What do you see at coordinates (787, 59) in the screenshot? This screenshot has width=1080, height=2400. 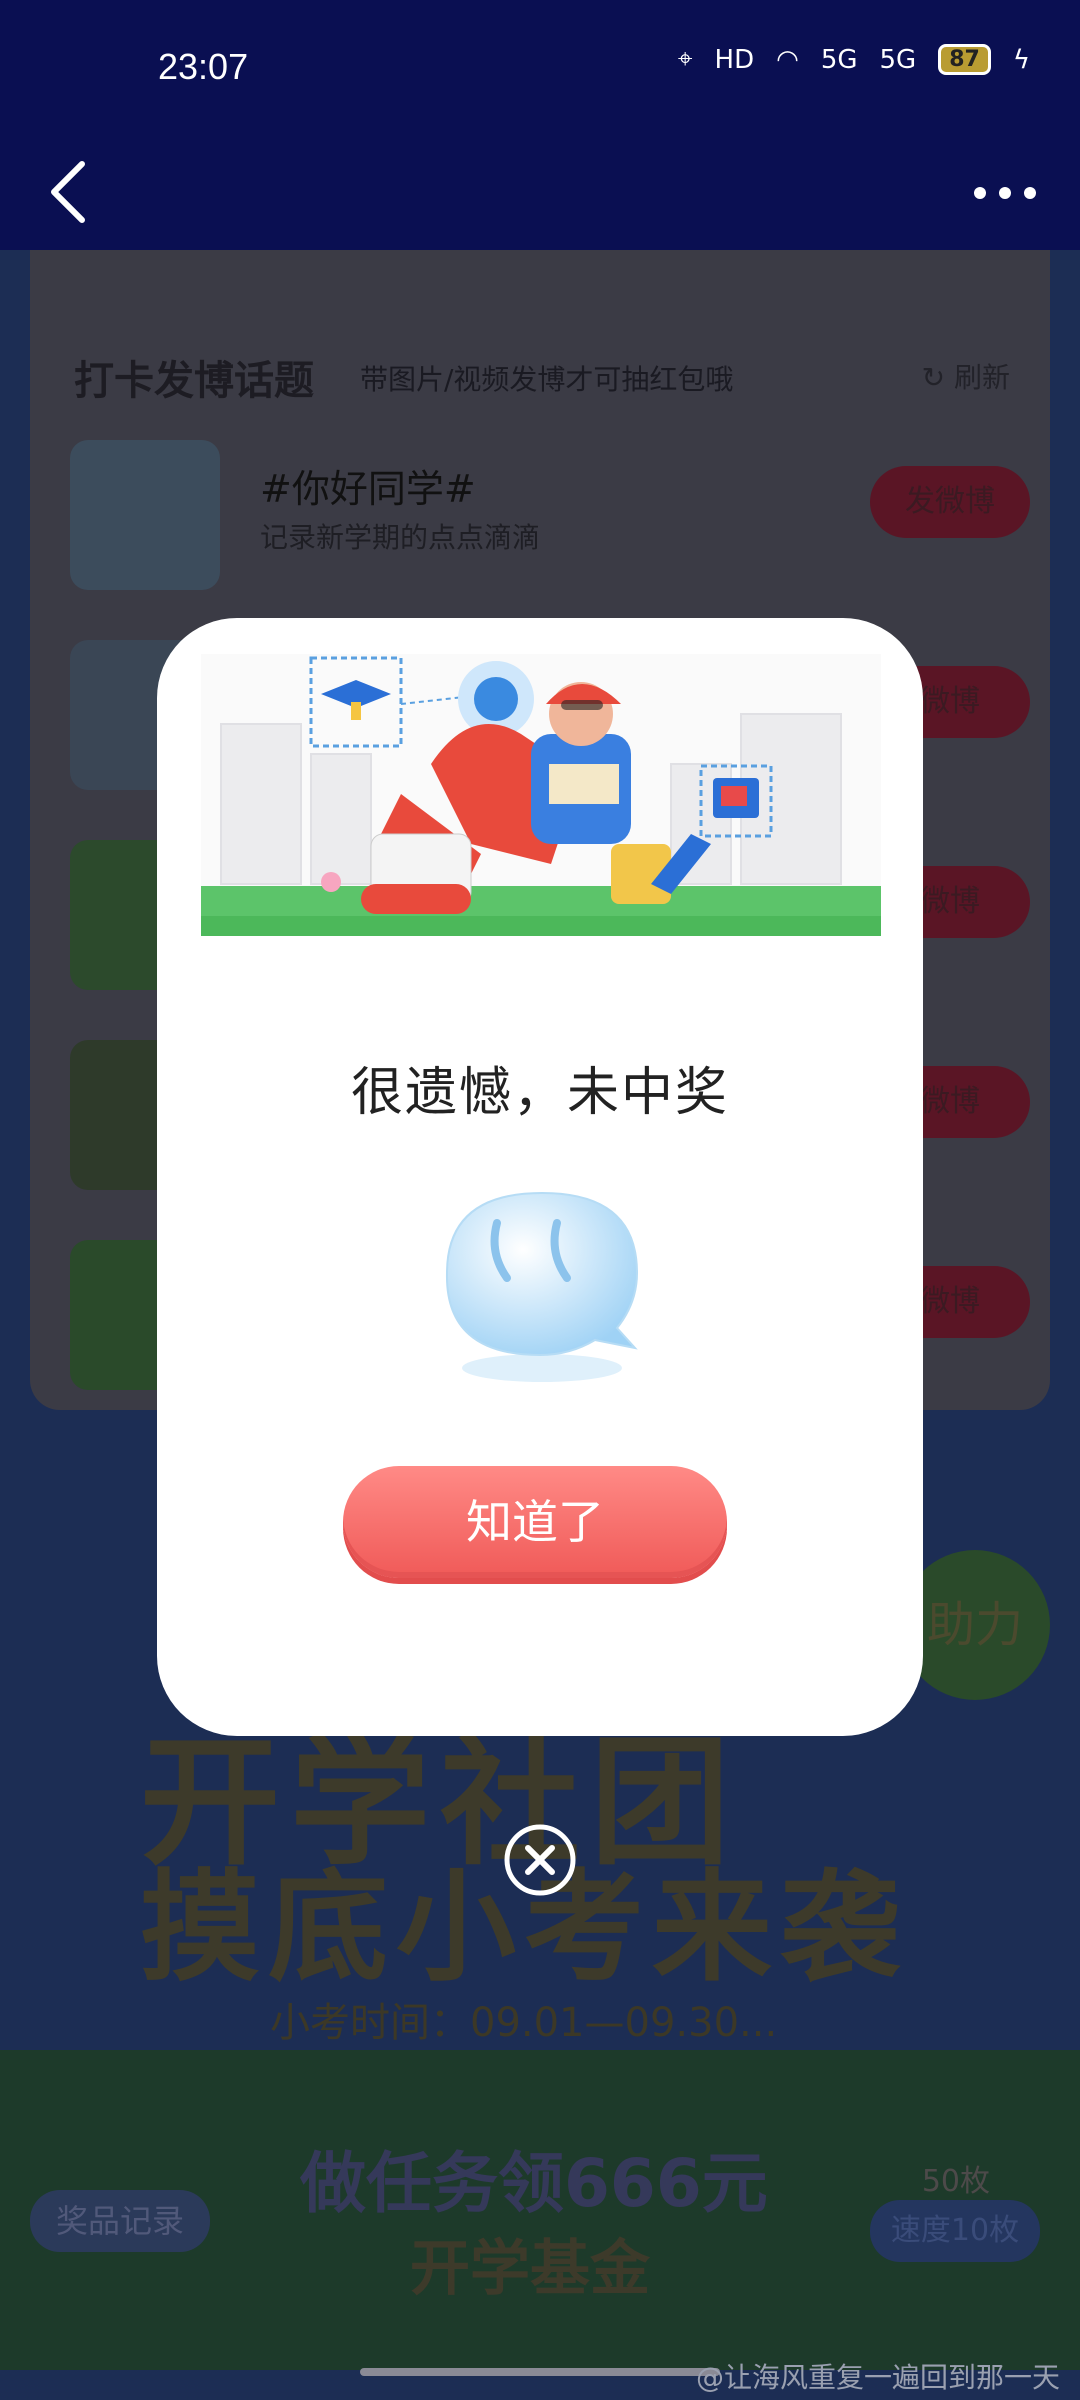 I see `wifi-icon: ◠` at bounding box center [787, 59].